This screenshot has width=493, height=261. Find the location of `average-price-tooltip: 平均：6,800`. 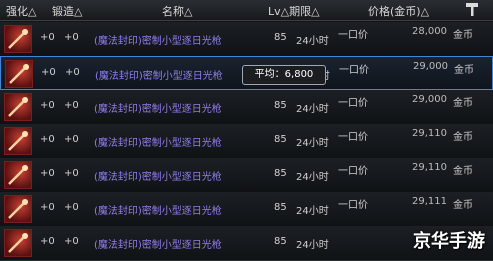

average-price-tooltip: 平均：6,800 is located at coordinates (284, 75).